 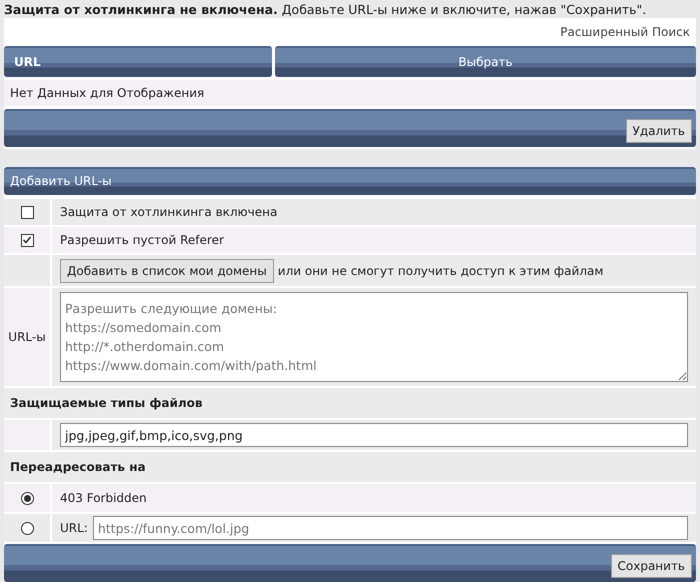 I want to click on option-label: Разрешить пустой Referer, so click(x=142, y=240).